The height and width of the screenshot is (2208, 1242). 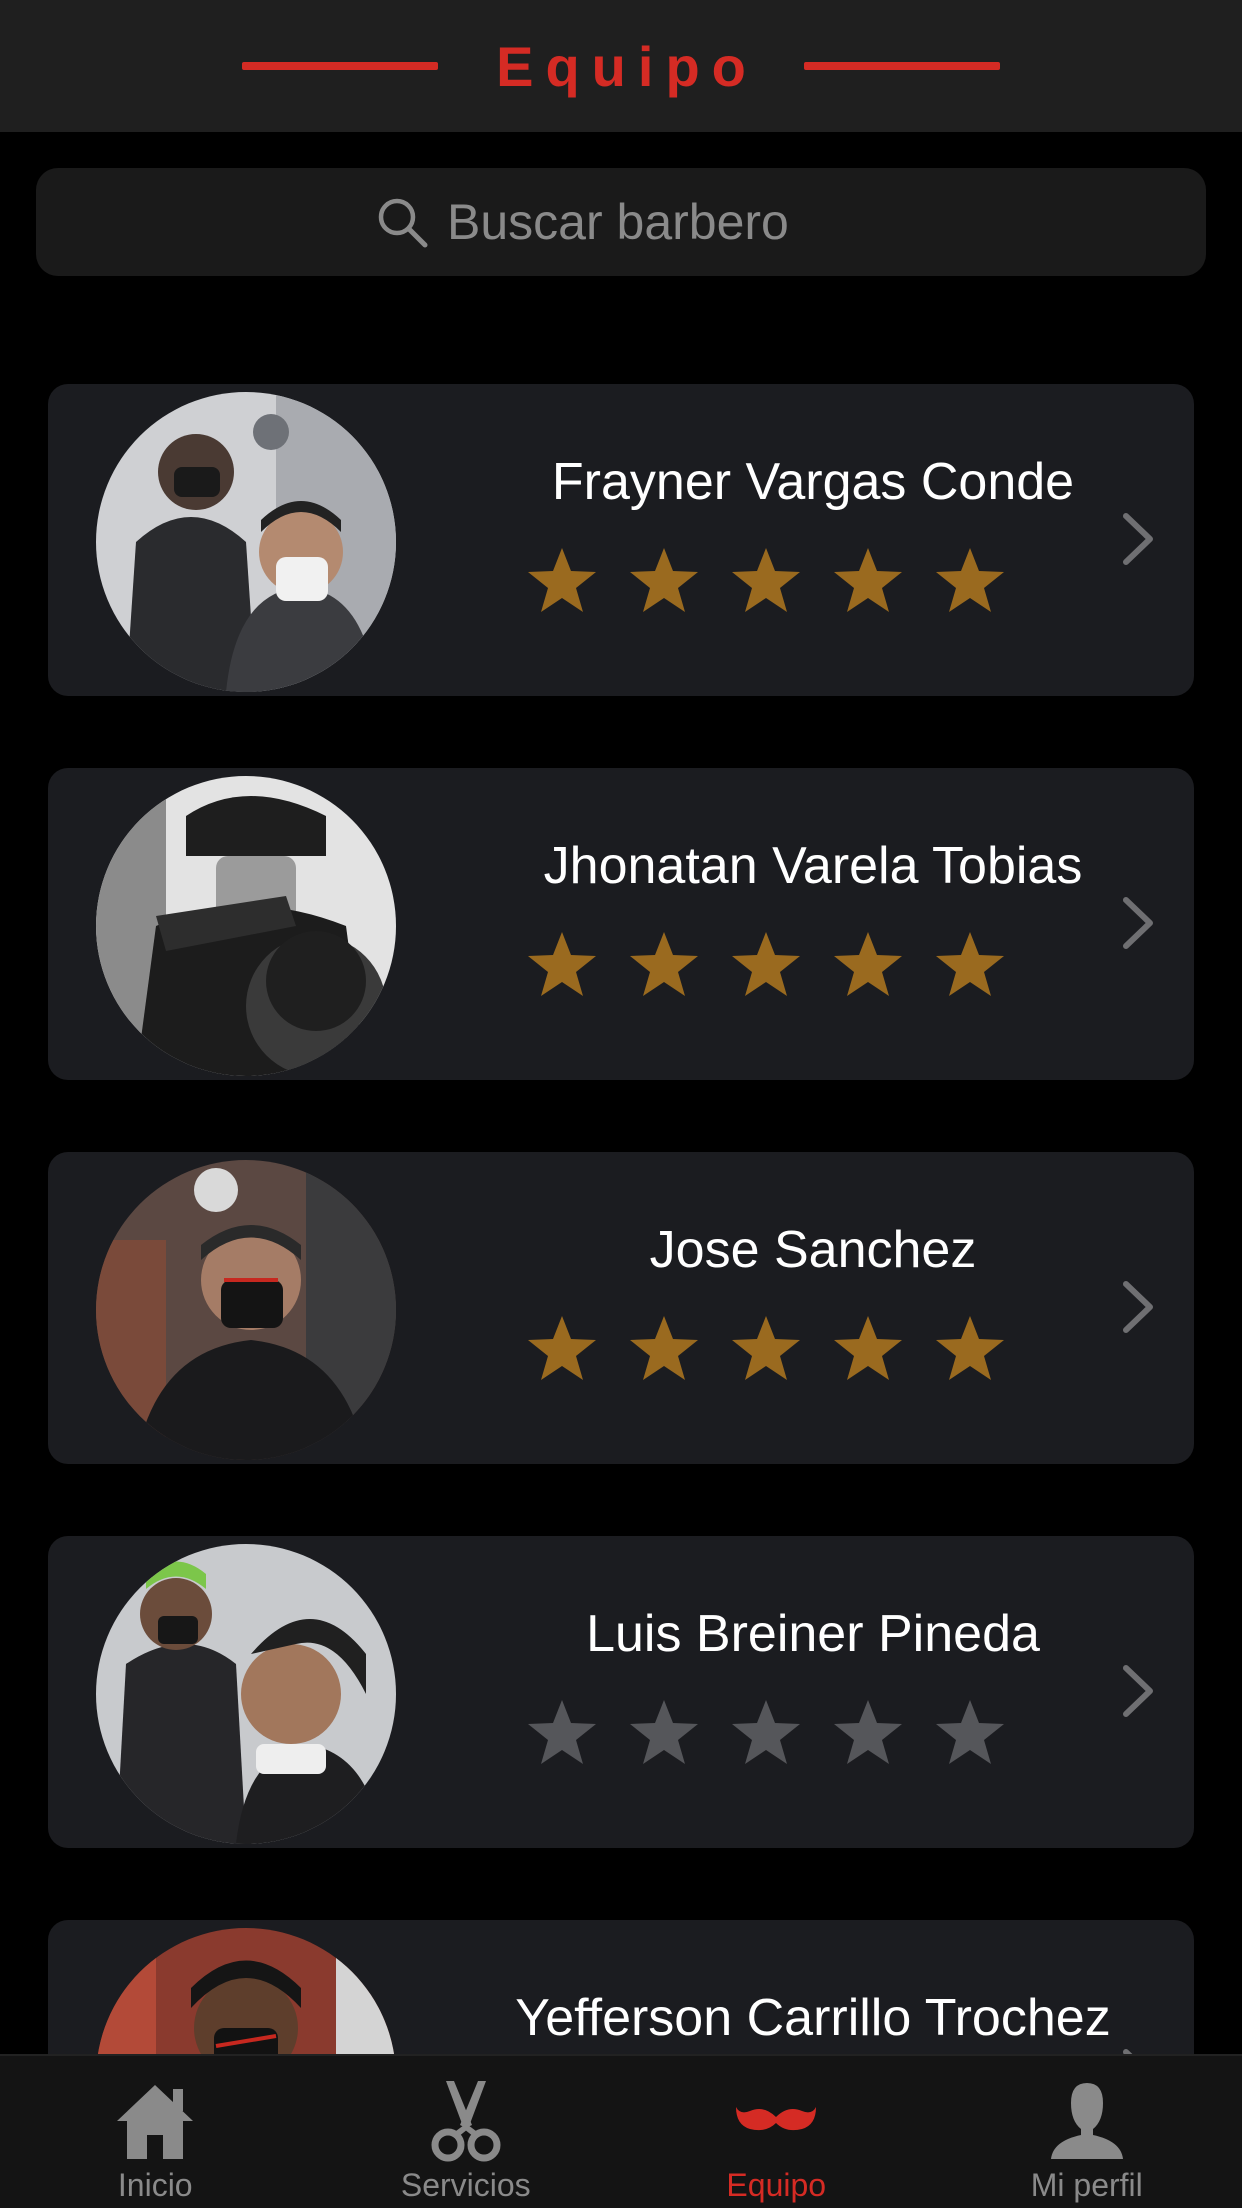 What do you see at coordinates (1086, 2185) in the screenshot?
I see `nav-label: Mi perfil` at bounding box center [1086, 2185].